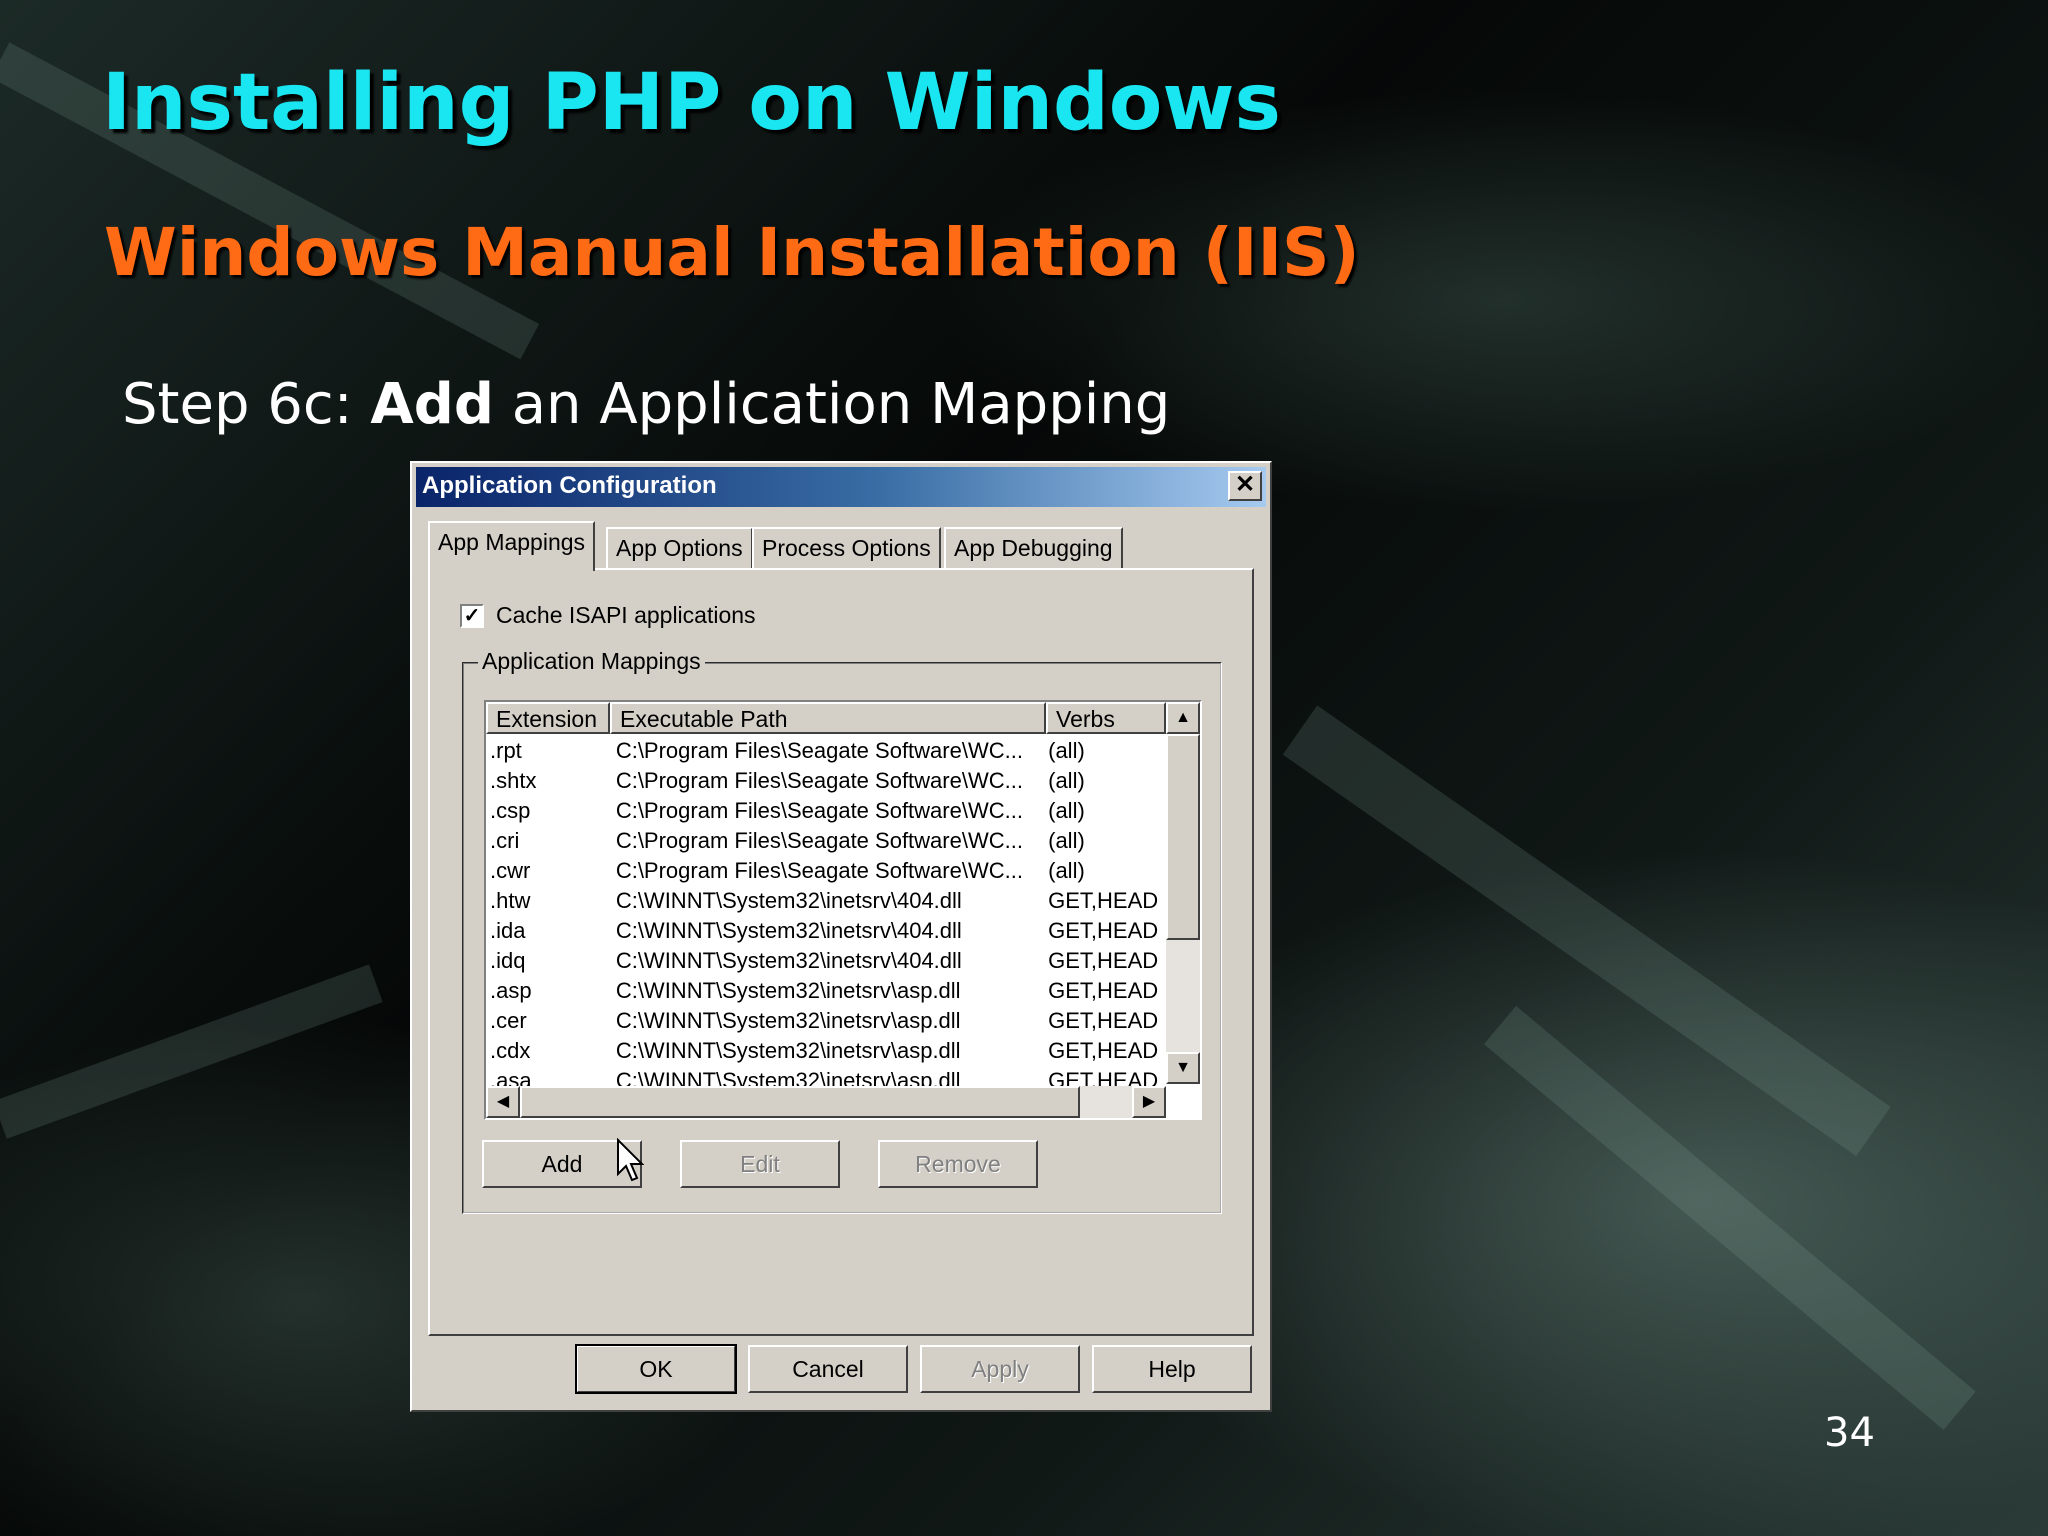 The image size is (2048, 1536). I want to click on scroll-down-icon: ▼, so click(1183, 1067).